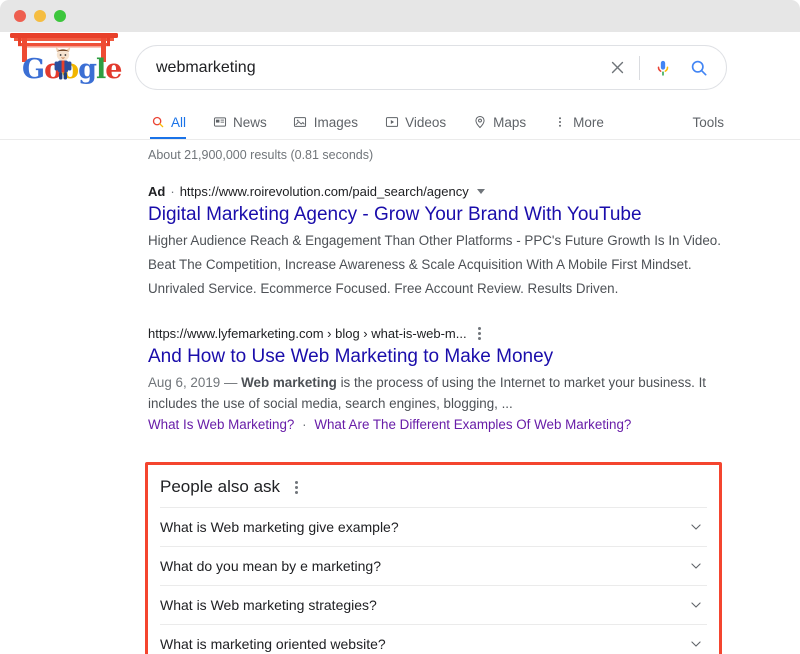  I want to click on paa-title: People also ask, so click(220, 486).